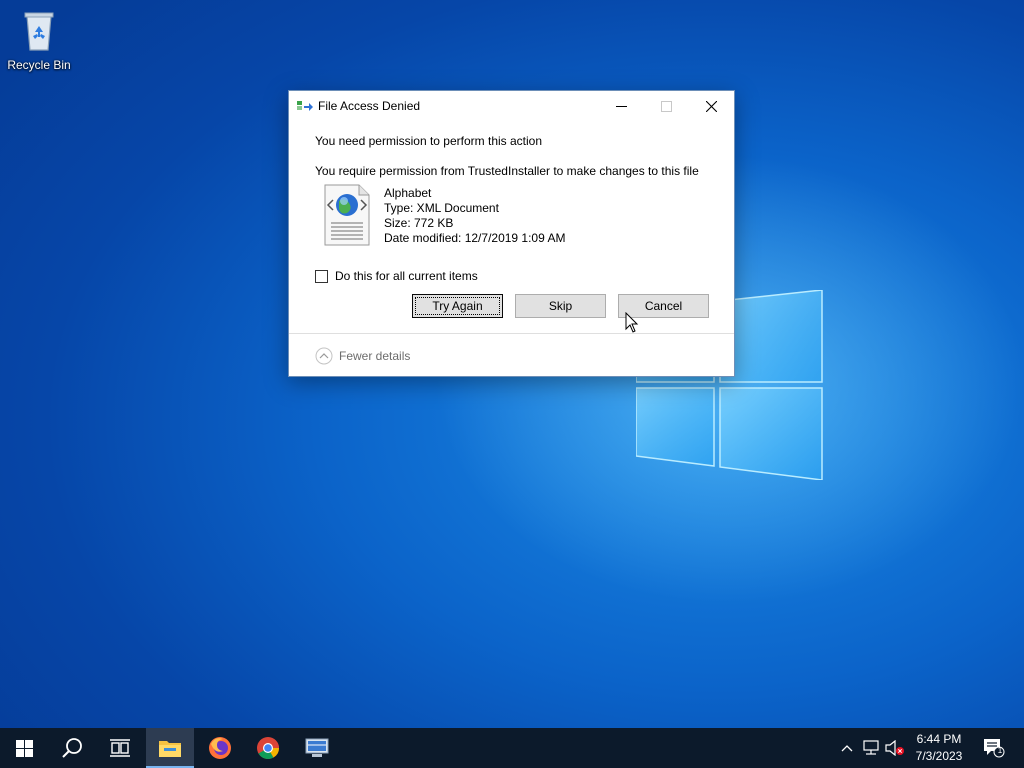 This screenshot has height=768, width=1024. What do you see at coordinates (406, 276) in the screenshot?
I see `apply-to-all-label: Do this for all current items` at bounding box center [406, 276].